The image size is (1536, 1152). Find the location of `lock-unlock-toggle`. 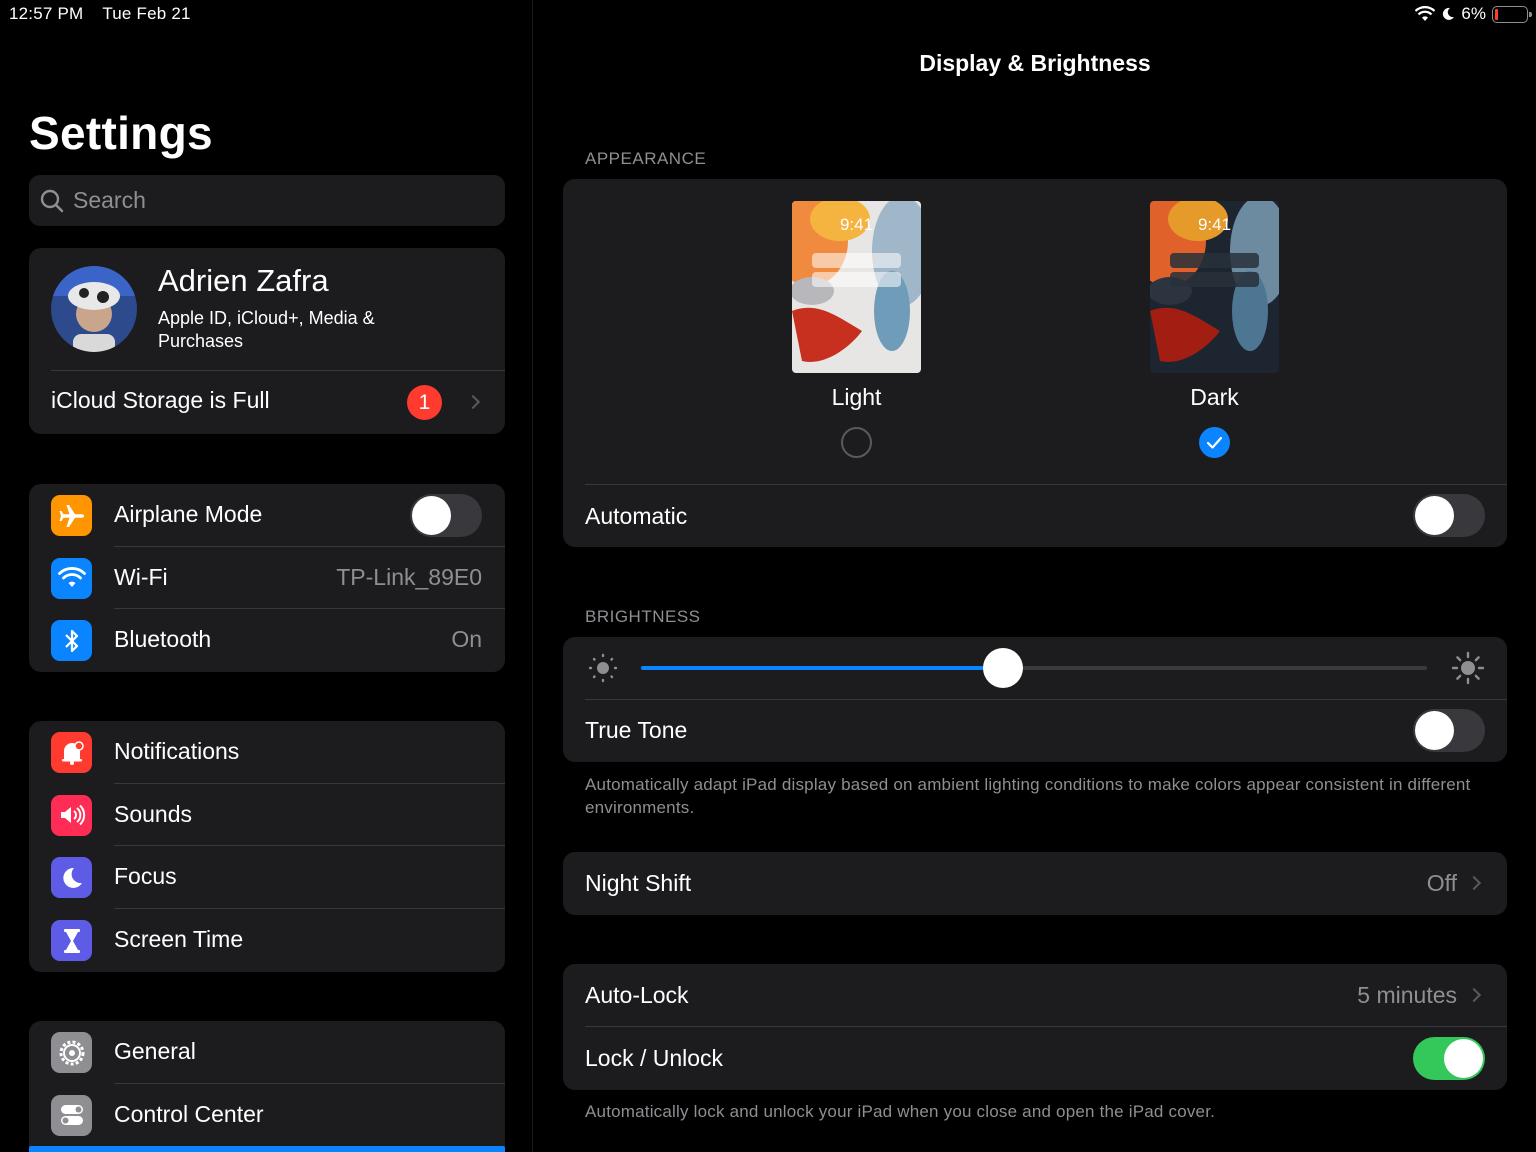

lock-unlock-toggle is located at coordinates (1449, 1058).